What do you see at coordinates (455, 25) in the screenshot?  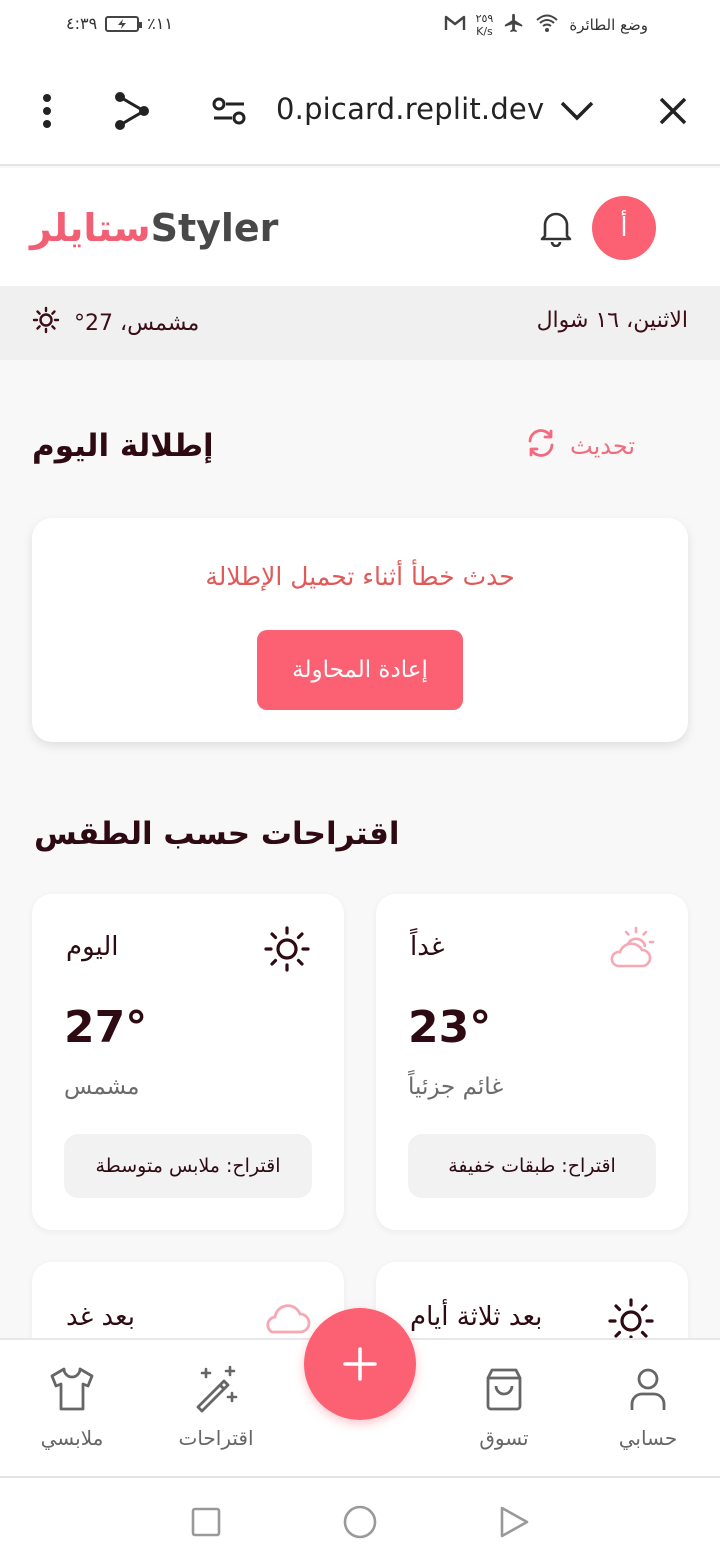 I see `gmail-icon` at bounding box center [455, 25].